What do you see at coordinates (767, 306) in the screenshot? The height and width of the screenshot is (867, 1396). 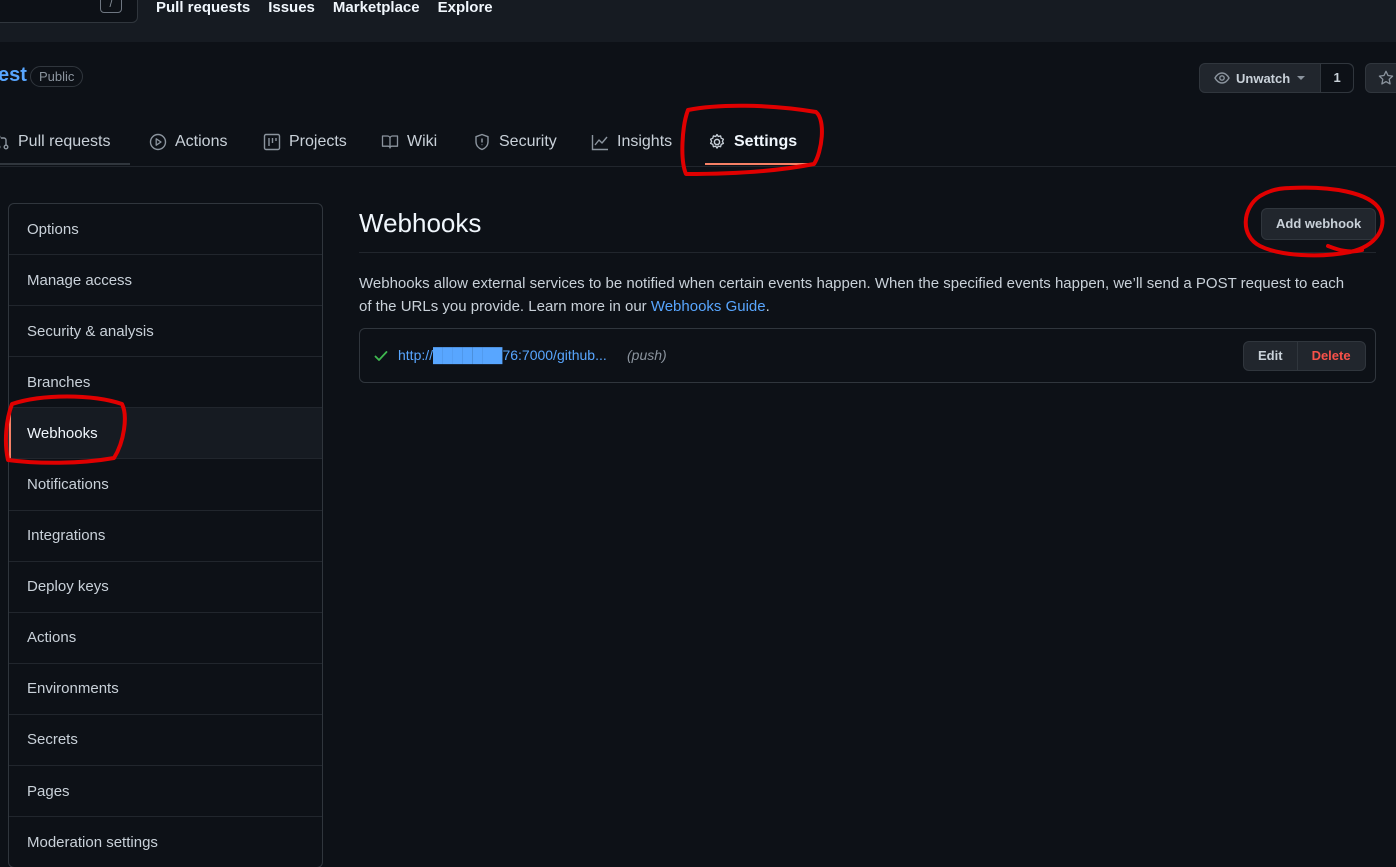 I see `description-end: .` at bounding box center [767, 306].